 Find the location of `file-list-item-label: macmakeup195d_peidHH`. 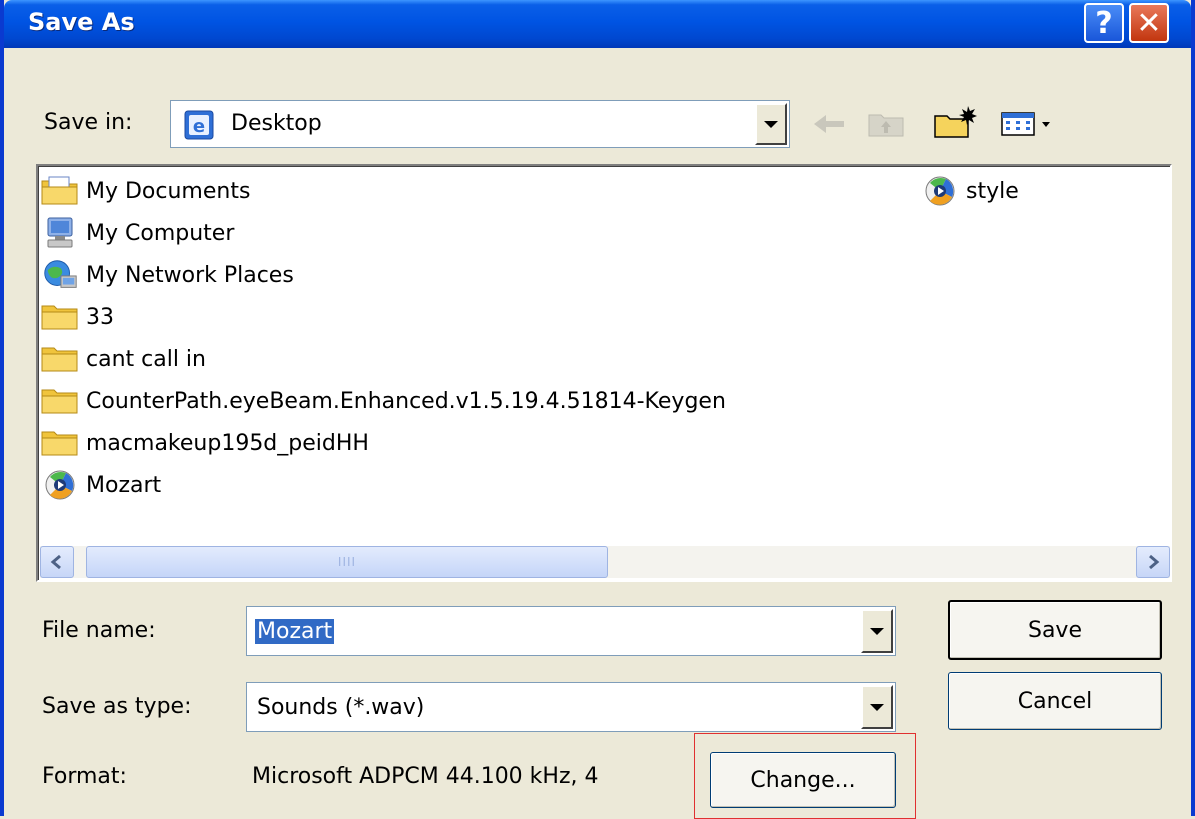

file-list-item-label: macmakeup195d_peidHH is located at coordinates (227, 443).